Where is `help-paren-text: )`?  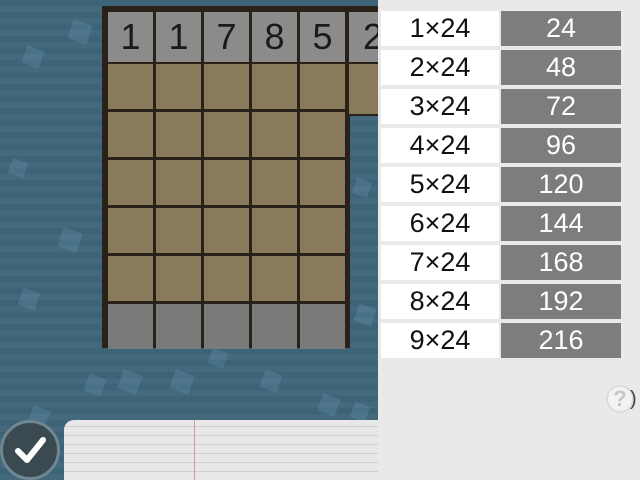
help-paren-text: ) is located at coordinates (633, 399).